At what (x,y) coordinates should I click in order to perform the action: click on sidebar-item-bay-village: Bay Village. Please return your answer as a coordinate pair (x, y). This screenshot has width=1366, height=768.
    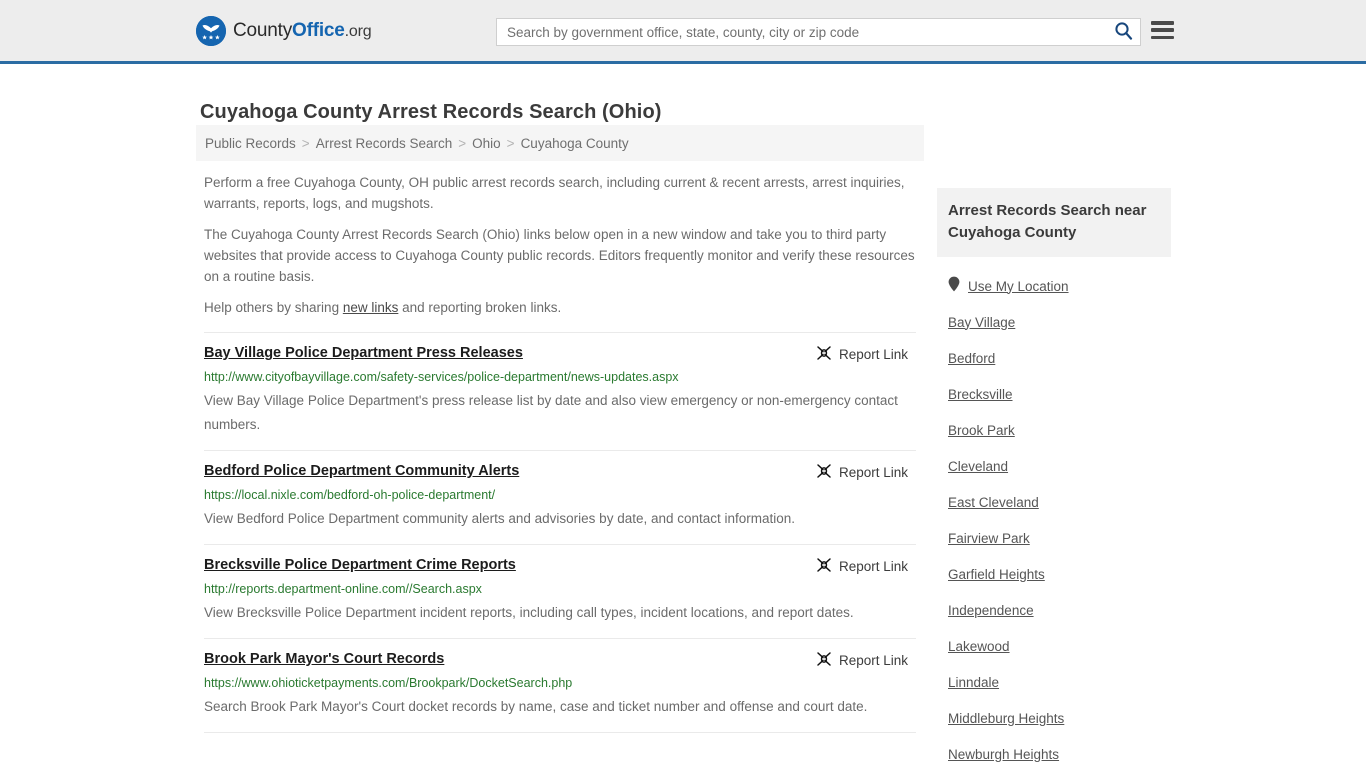
    Looking at the image, I should click on (1054, 322).